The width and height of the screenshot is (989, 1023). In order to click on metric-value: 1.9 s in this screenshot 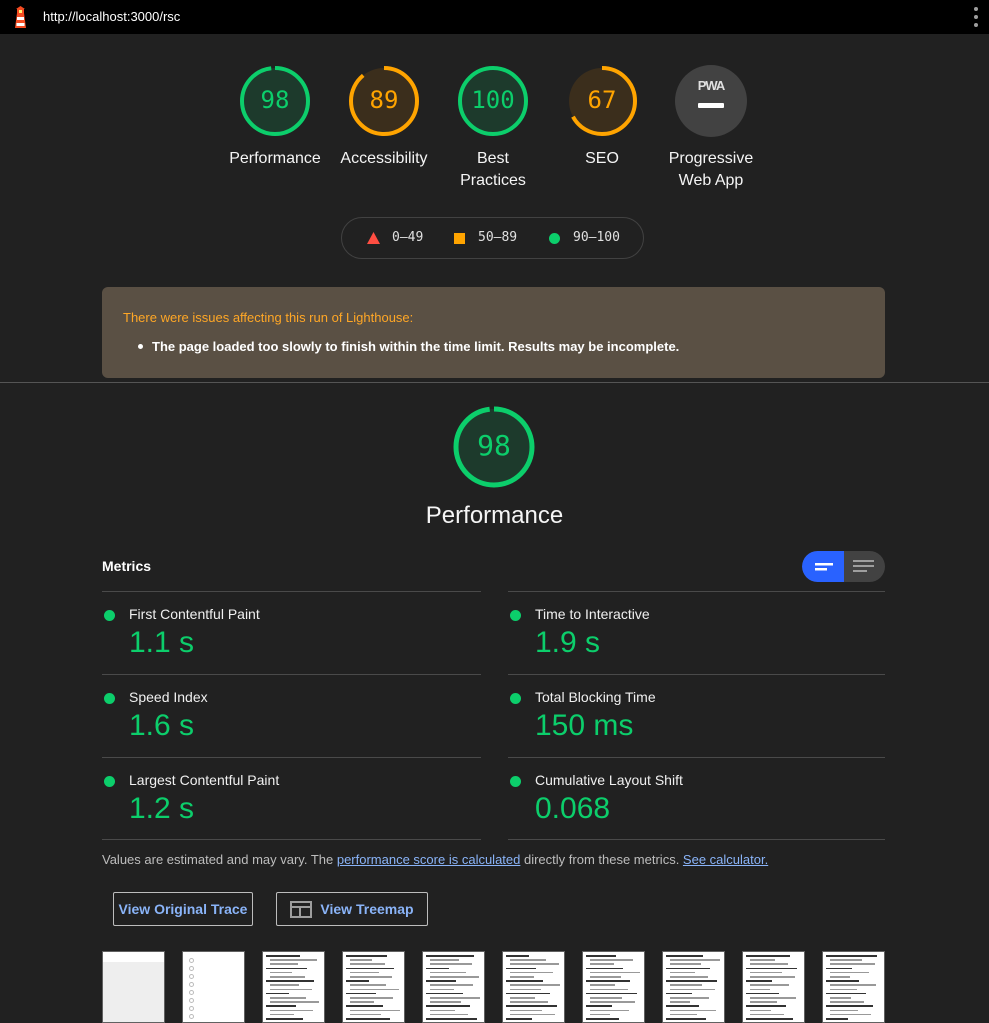, I will do `click(568, 642)`.